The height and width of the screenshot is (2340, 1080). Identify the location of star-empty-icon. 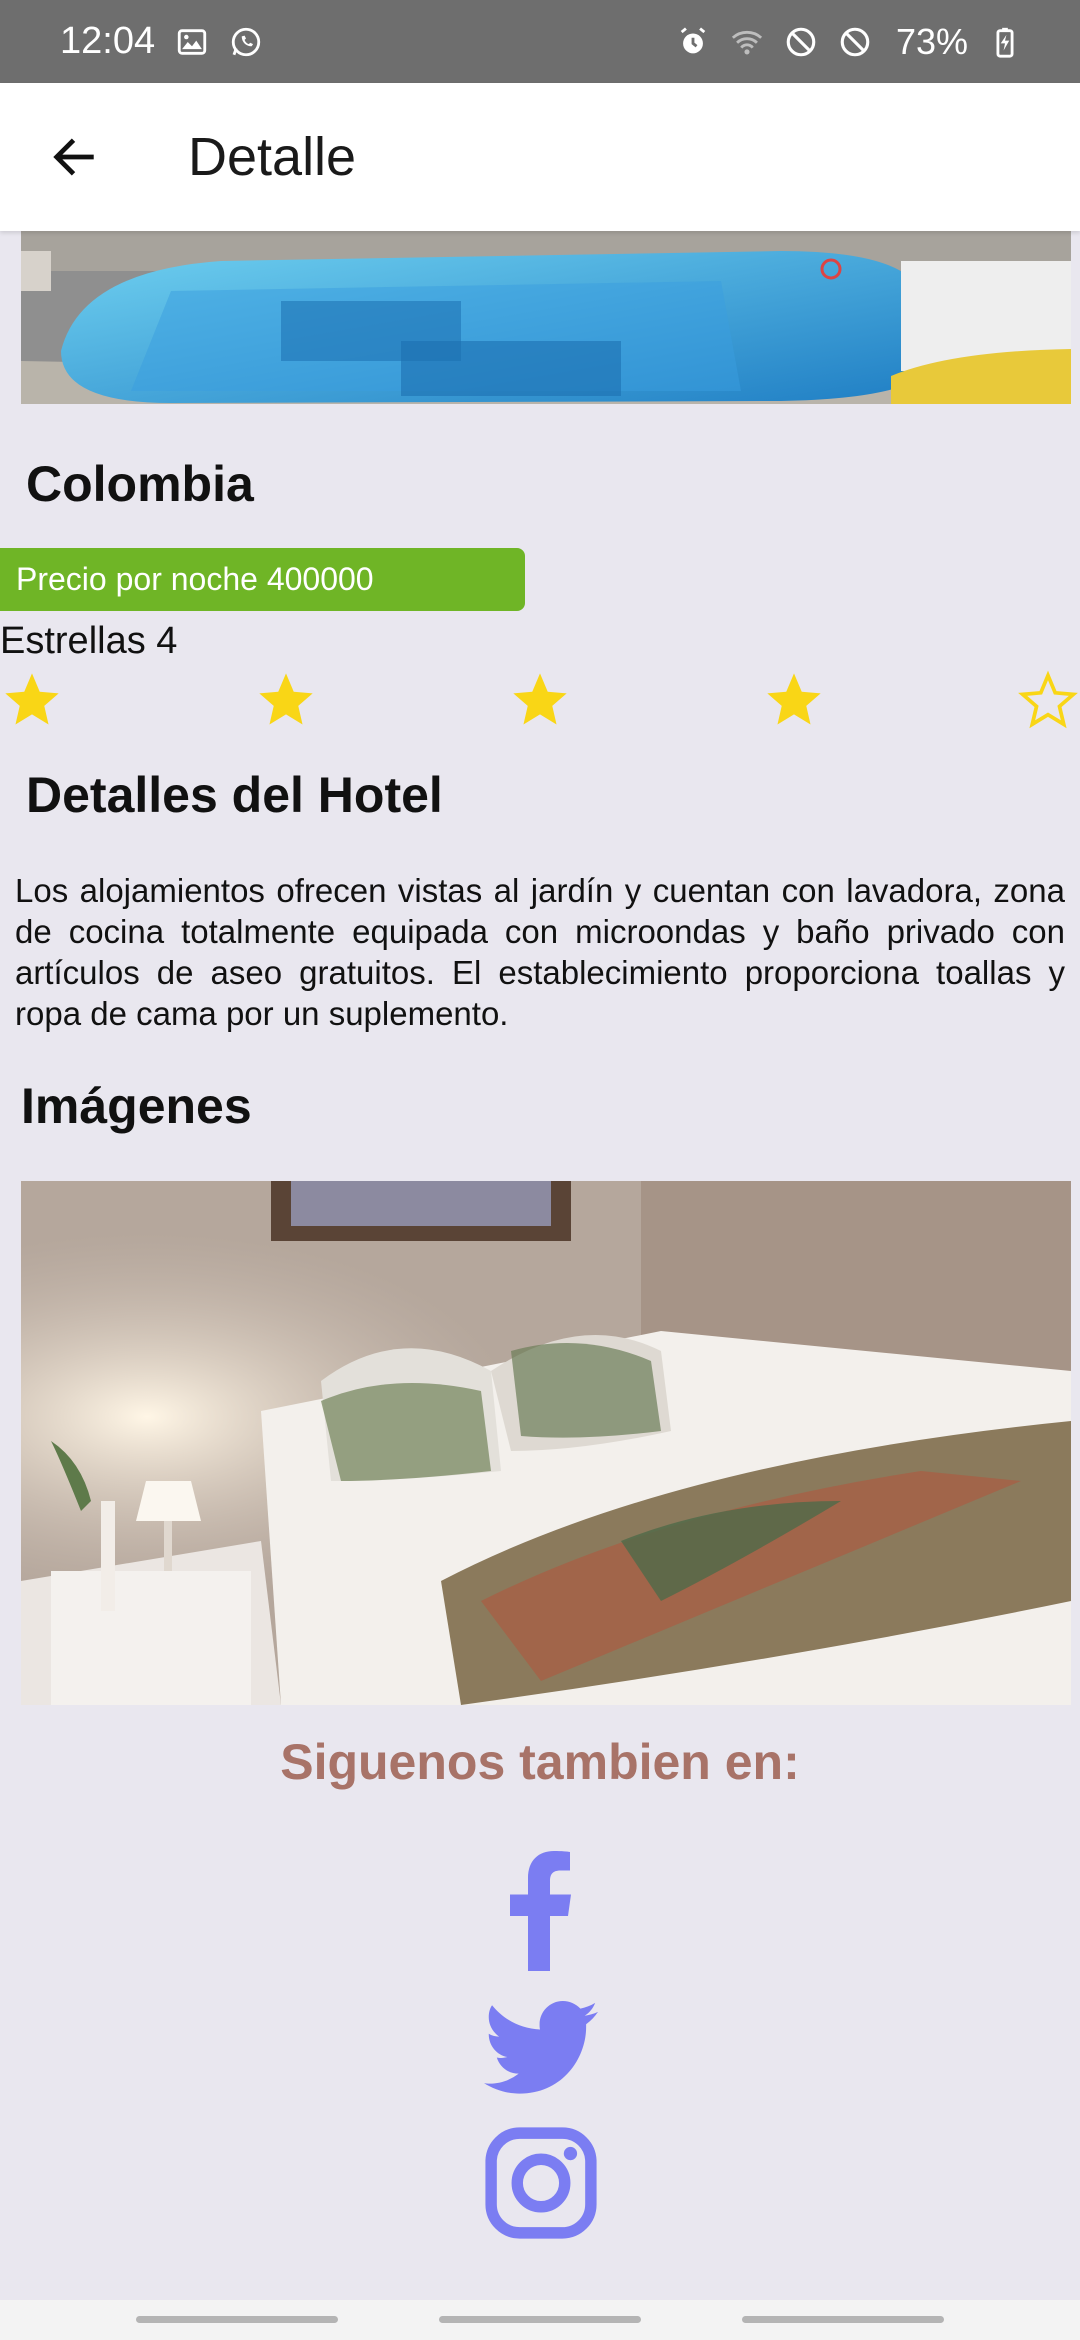
(1048, 700).